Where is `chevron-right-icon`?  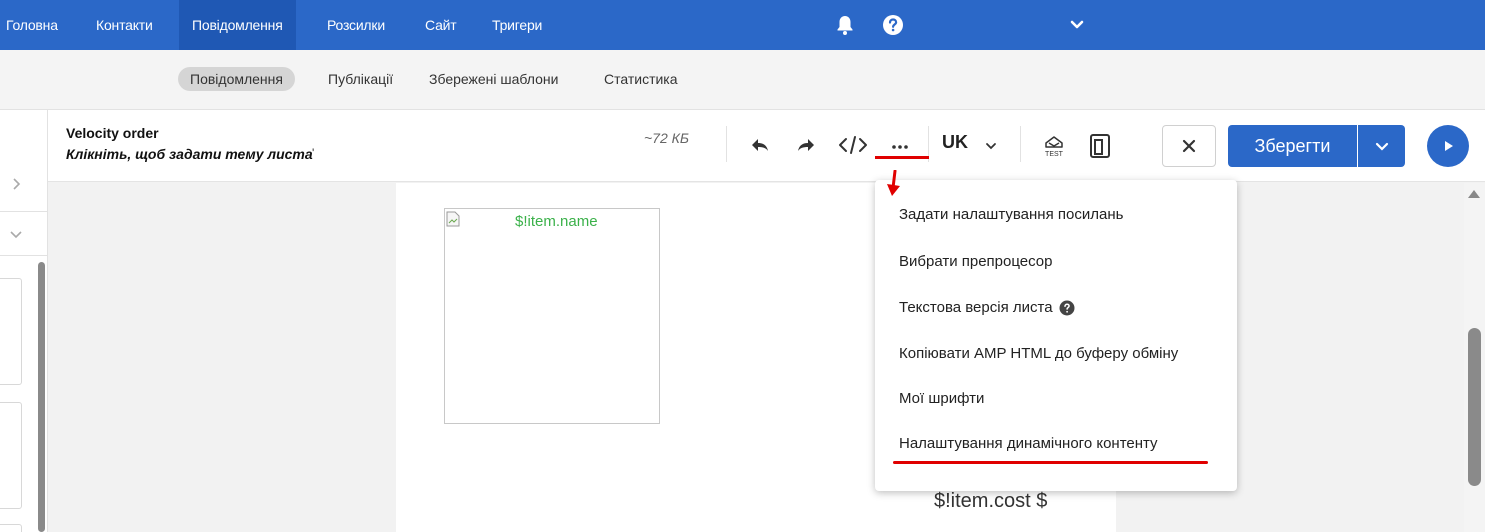 chevron-right-icon is located at coordinates (16, 184).